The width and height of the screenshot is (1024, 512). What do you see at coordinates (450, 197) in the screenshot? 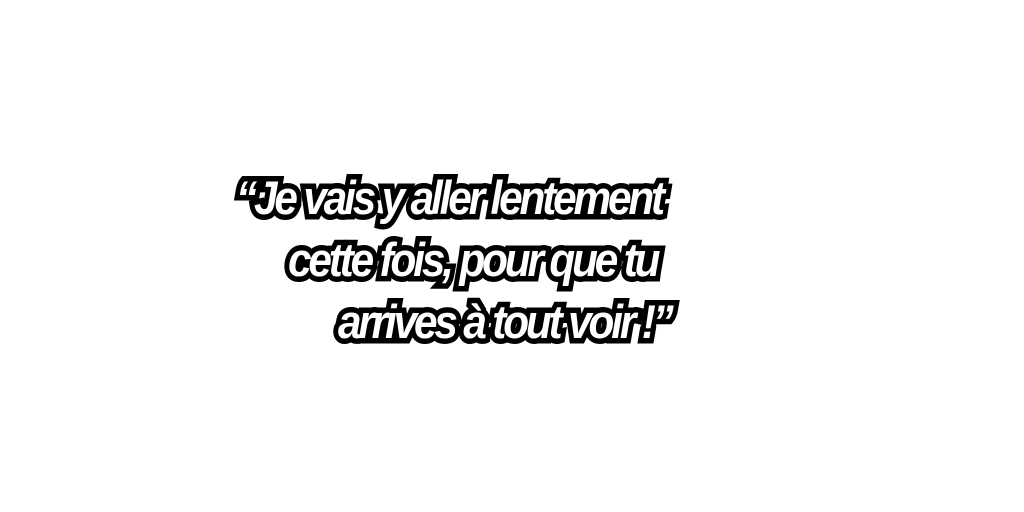
I see `quote-line-1: “Je vais y aller lentement` at bounding box center [450, 197].